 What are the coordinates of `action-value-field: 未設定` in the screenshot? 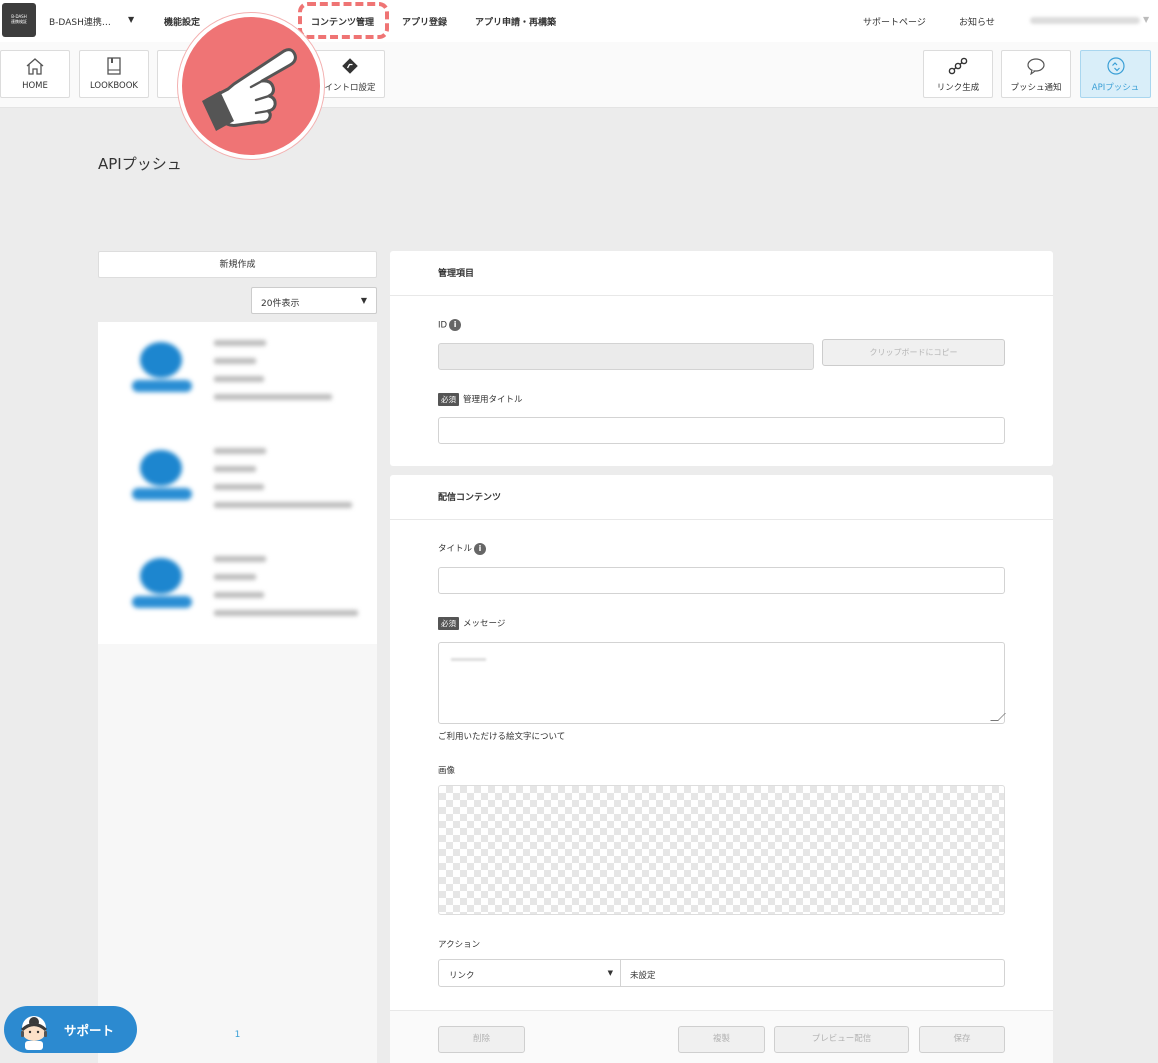 It's located at (812, 973).